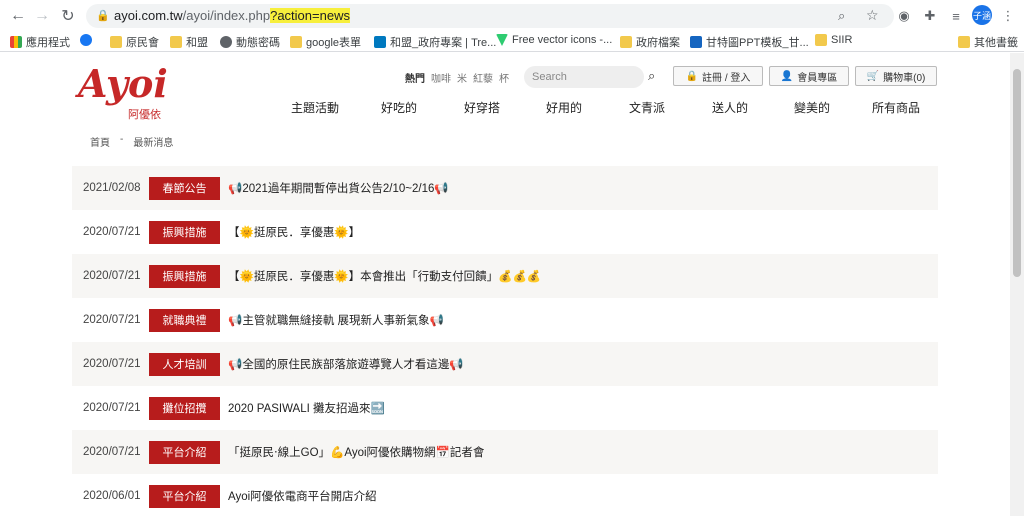  What do you see at coordinates (930, 16) in the screenshot?
I see `extensions-icon: ✚` at bounding box center [930, 16].